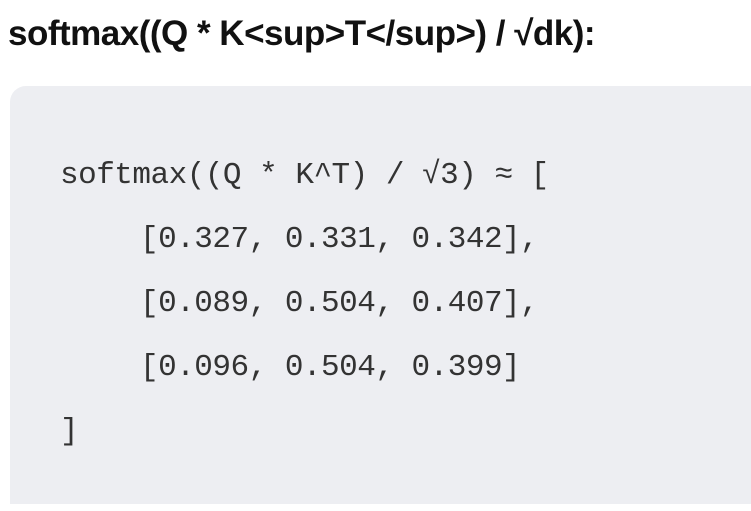 Image resolution: width=751 pixels, height=511 pixels. What do you see at coordinates (339, 239) in the screenshot?
I see `code-line: [0.327, 0.331, 0.342],` at bounding box center [339, 239].